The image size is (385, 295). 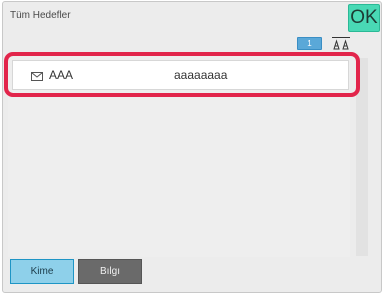 What do you see at coordinates (362, 157) in the screenshot?
I see `scrollbar` at bounding box center [362, 157].